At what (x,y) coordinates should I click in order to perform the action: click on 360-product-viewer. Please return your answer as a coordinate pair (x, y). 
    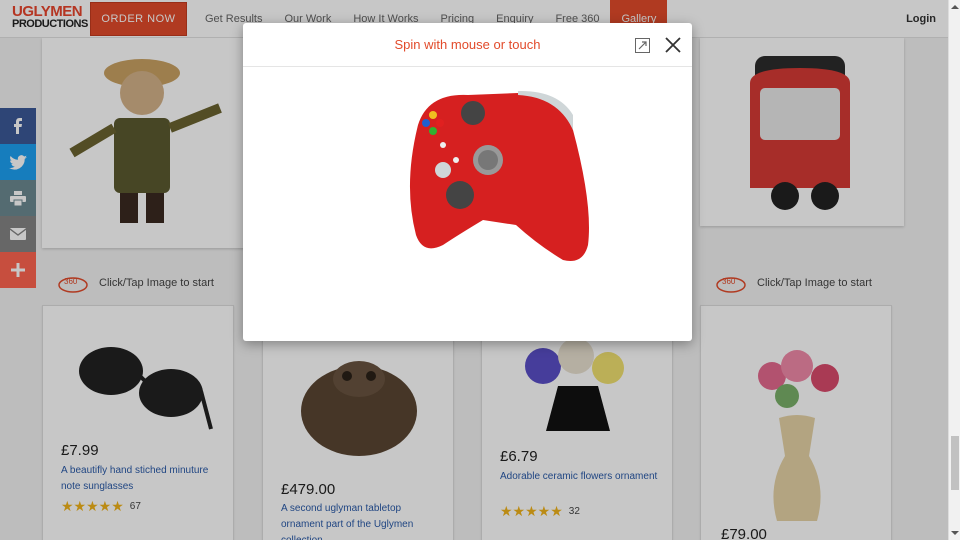
    Looking at the image, I should click on (498, 180).